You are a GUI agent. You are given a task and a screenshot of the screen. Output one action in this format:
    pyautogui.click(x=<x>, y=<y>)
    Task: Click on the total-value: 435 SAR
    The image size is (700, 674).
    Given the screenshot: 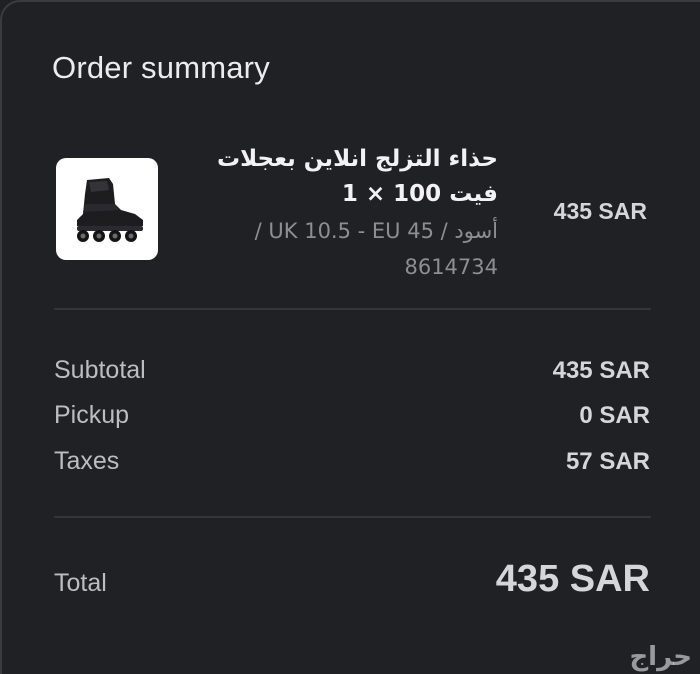 What is the action you would take?
    pyautogui.click(x=572, y=579)
    